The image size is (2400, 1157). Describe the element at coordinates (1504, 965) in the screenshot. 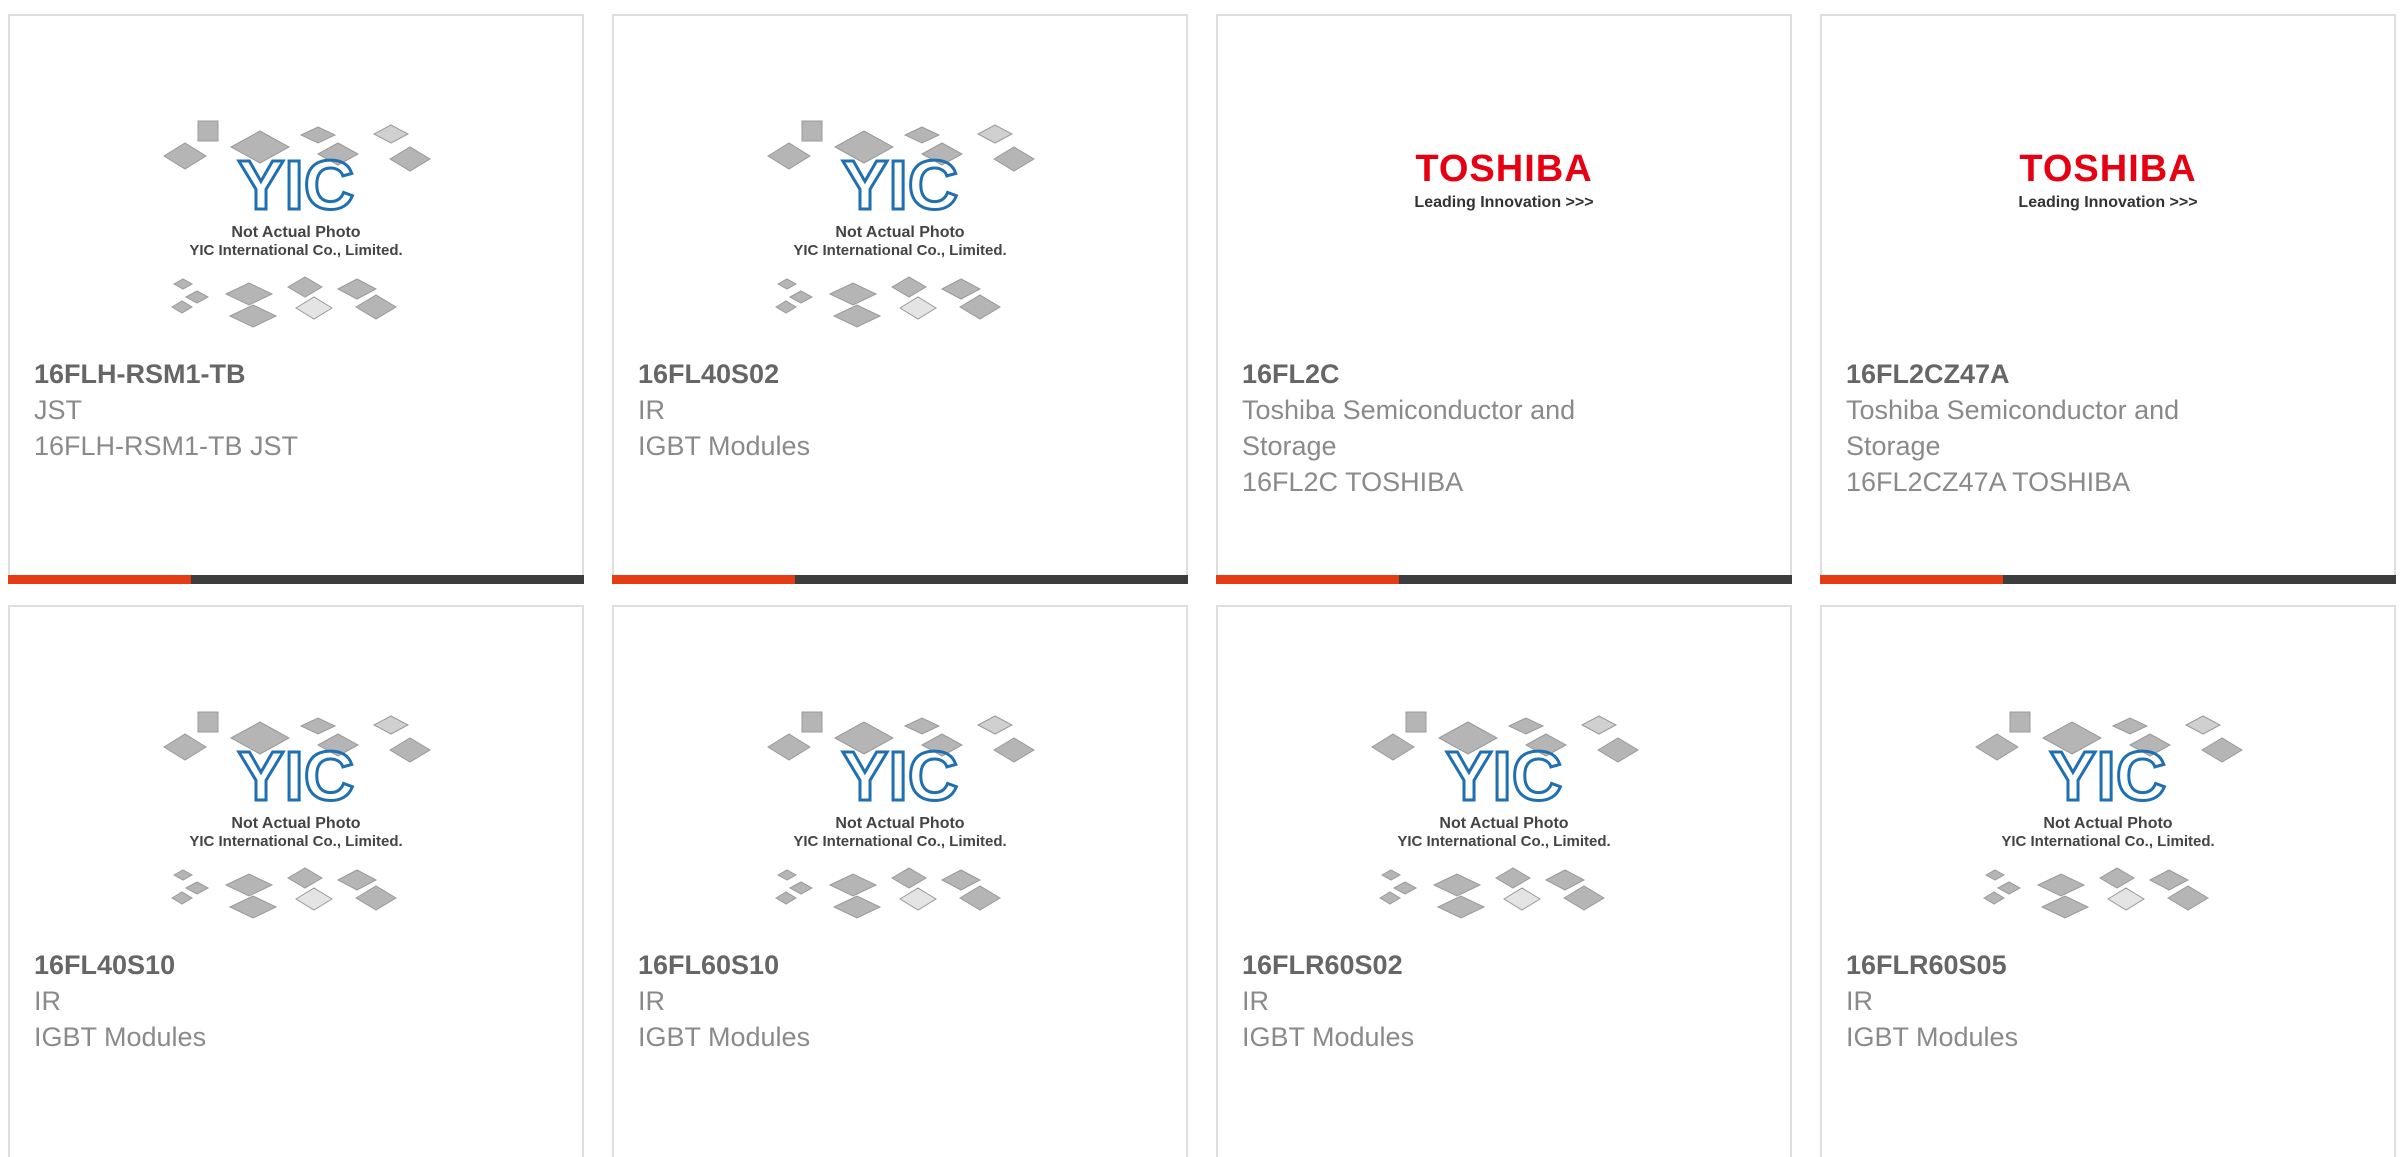

I see `part-number: 16FLR60S02` at that location.